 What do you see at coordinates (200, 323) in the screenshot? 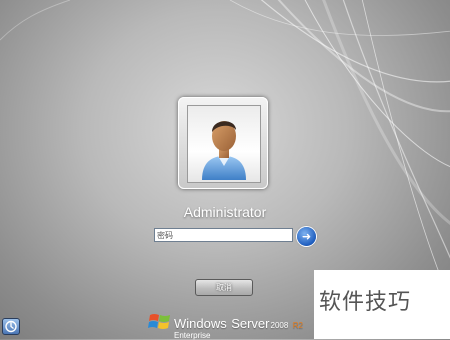
I see `brand-windows: Windows` at bounding box center [200, 323].